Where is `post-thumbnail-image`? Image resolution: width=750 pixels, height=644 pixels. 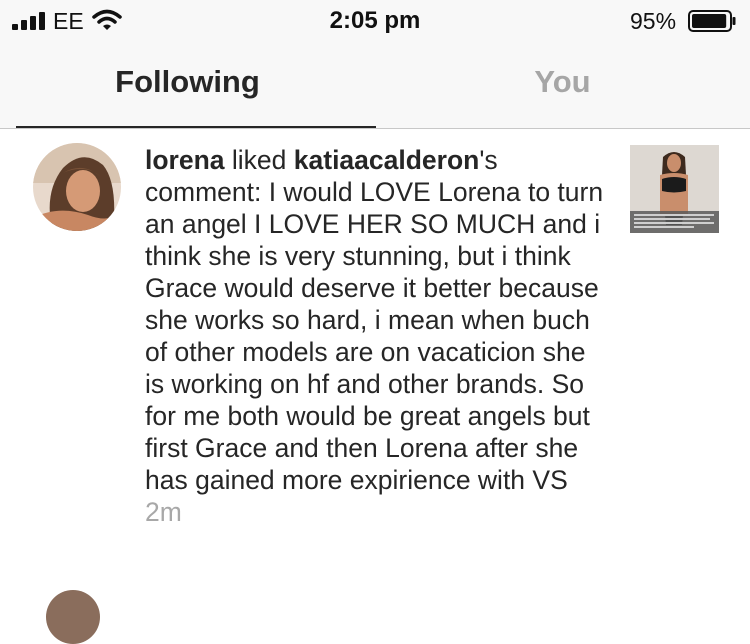 post-thumbnail-image is located at coordinates (674, 189).